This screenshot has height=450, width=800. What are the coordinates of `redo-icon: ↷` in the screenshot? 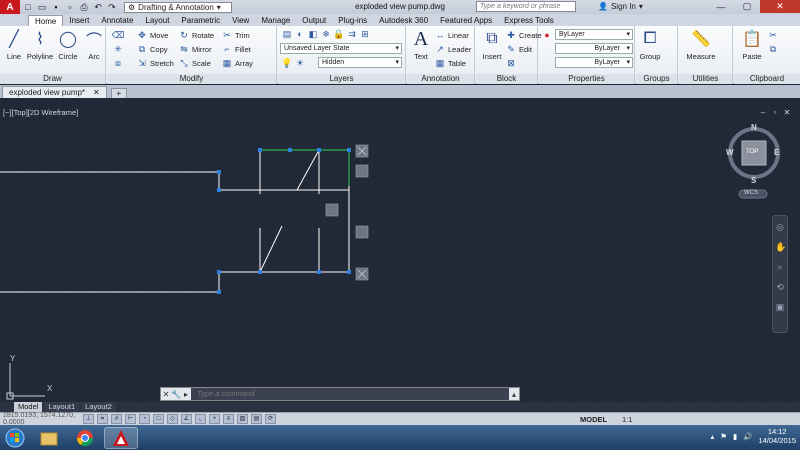 It's located at (112, 7).